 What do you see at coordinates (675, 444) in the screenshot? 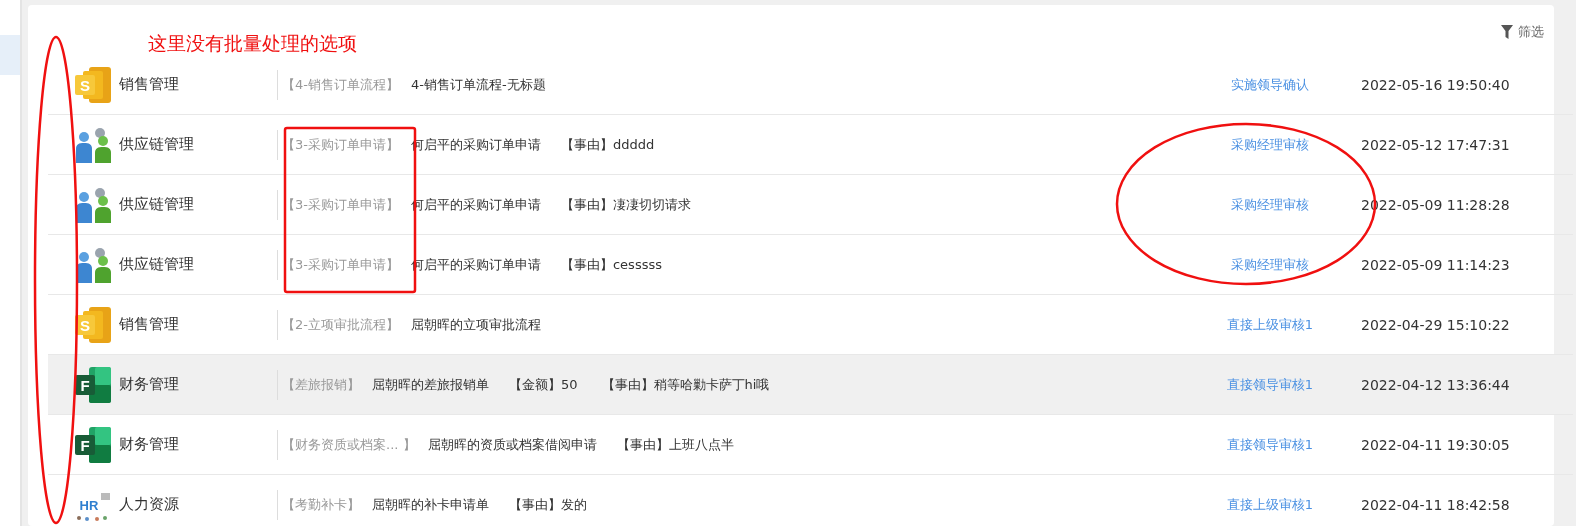
I see `request-detail: 【事由】上班八点半` at bounding box center [675, 444].